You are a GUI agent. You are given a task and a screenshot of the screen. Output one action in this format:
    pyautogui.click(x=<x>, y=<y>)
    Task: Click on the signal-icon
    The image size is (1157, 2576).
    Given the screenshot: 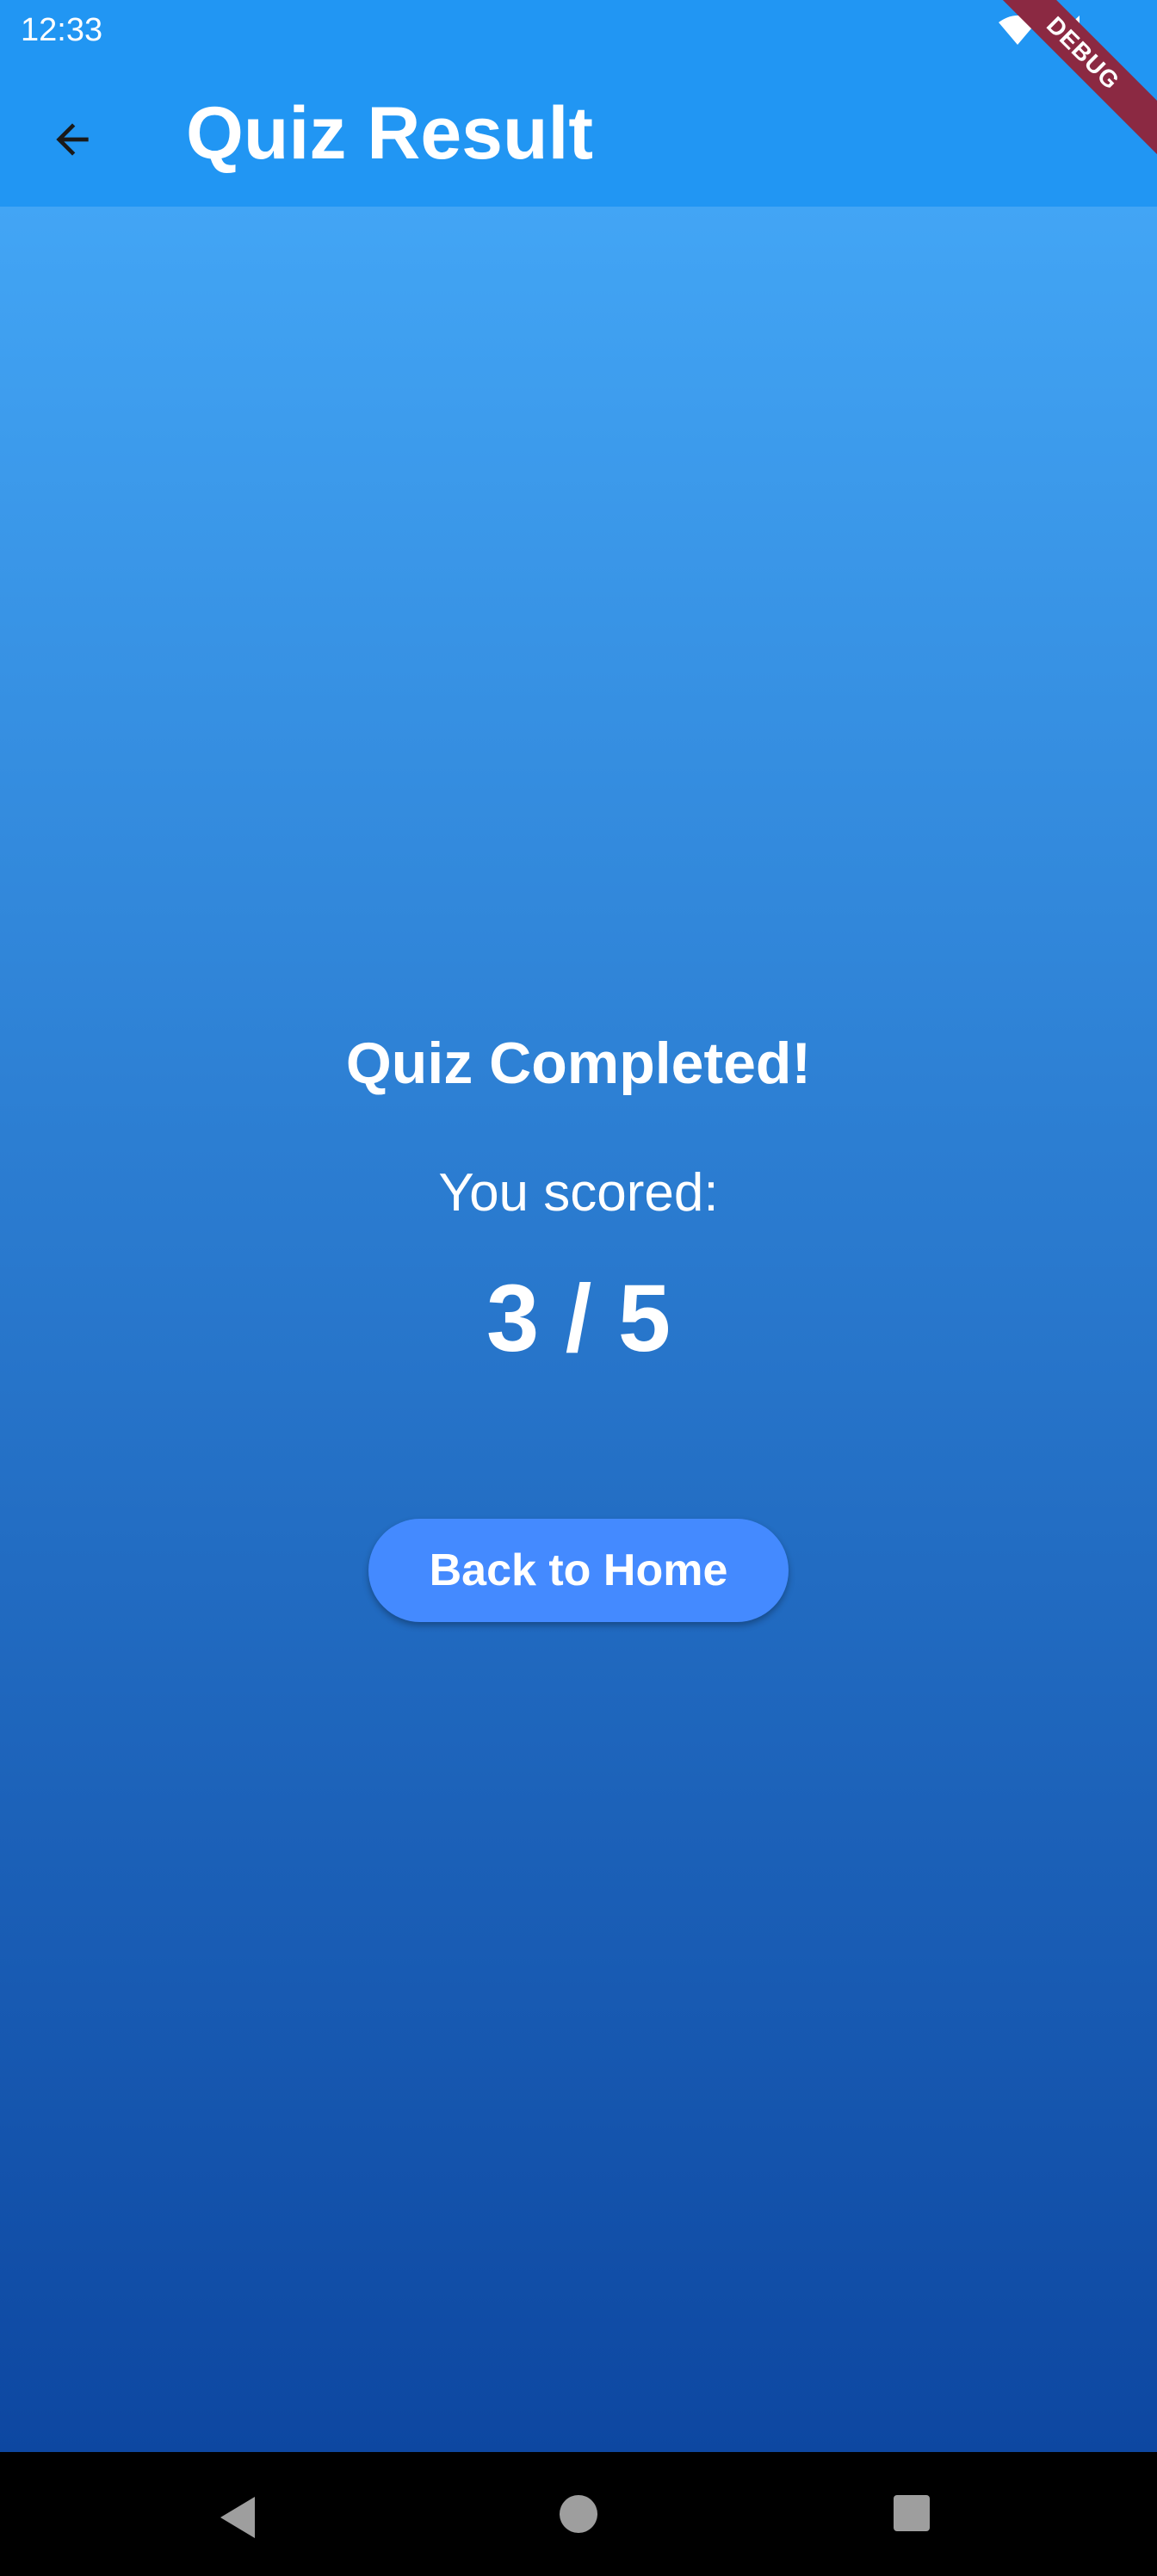 What is the action you would take?
    pyautogui.click(x=1065, y=30)
    